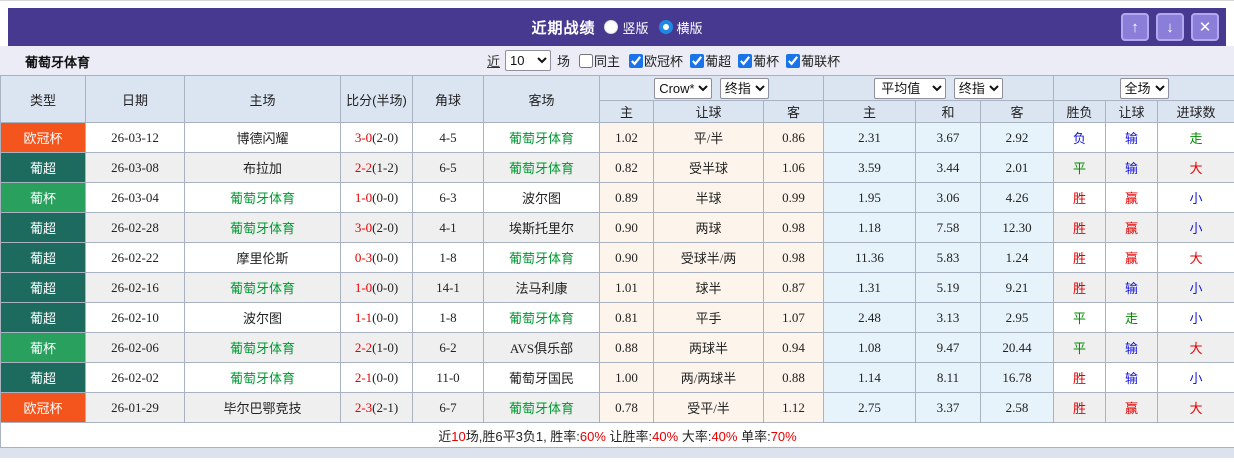 This screenshot has height=462, width=1234. Describe the element at coordinates (708, 257) in the screenshot. I see `odds-line-cell: 受球半/两` at that location.